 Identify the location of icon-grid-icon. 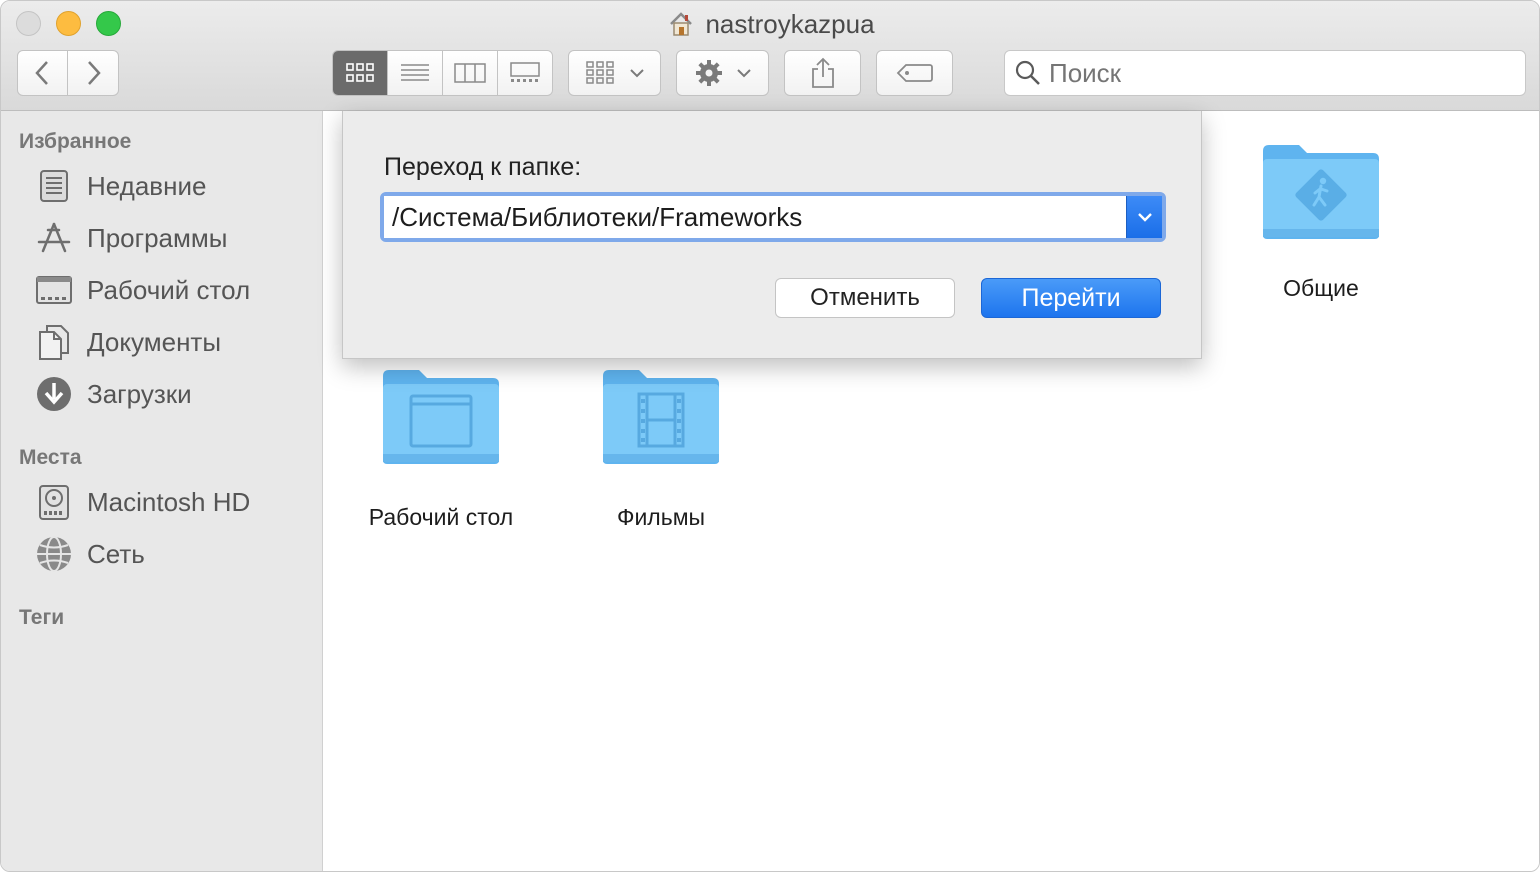
(360, 72).